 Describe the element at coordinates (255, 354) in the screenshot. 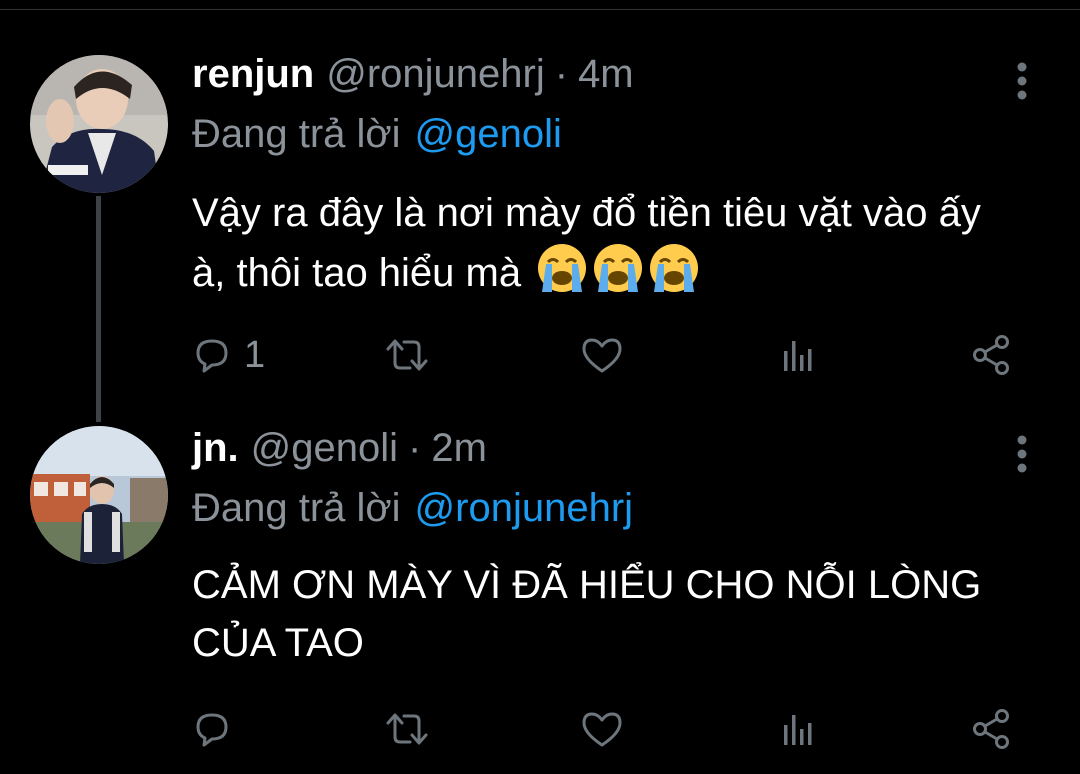

I see `reply-count: 1` at that location.